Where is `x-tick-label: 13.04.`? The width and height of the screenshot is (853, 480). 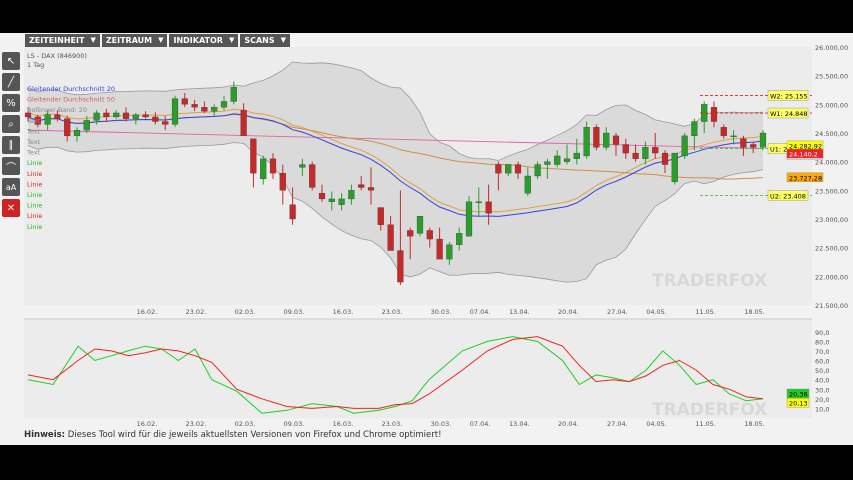 x-tick-label: 13.04. is located at coordinates (519, 312).